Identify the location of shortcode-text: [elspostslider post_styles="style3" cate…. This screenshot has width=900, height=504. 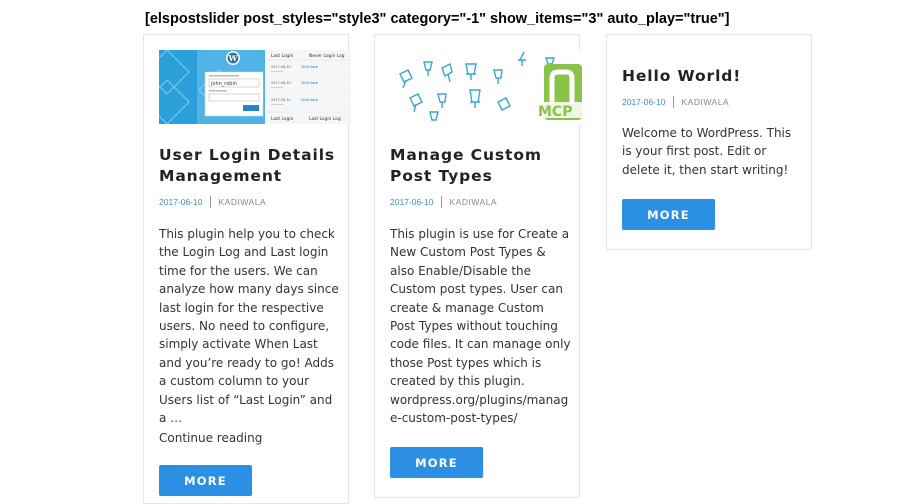
(437, 19).